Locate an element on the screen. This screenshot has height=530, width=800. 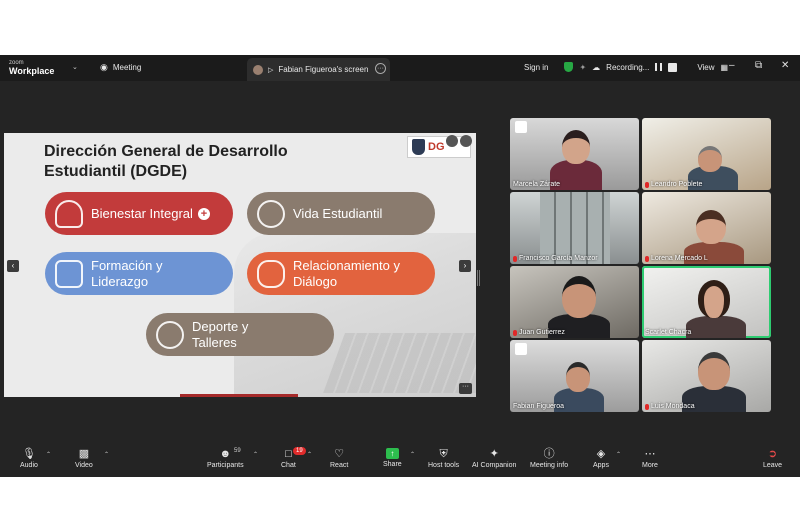
more-icon: ··· is located at coordinates (380, 68).